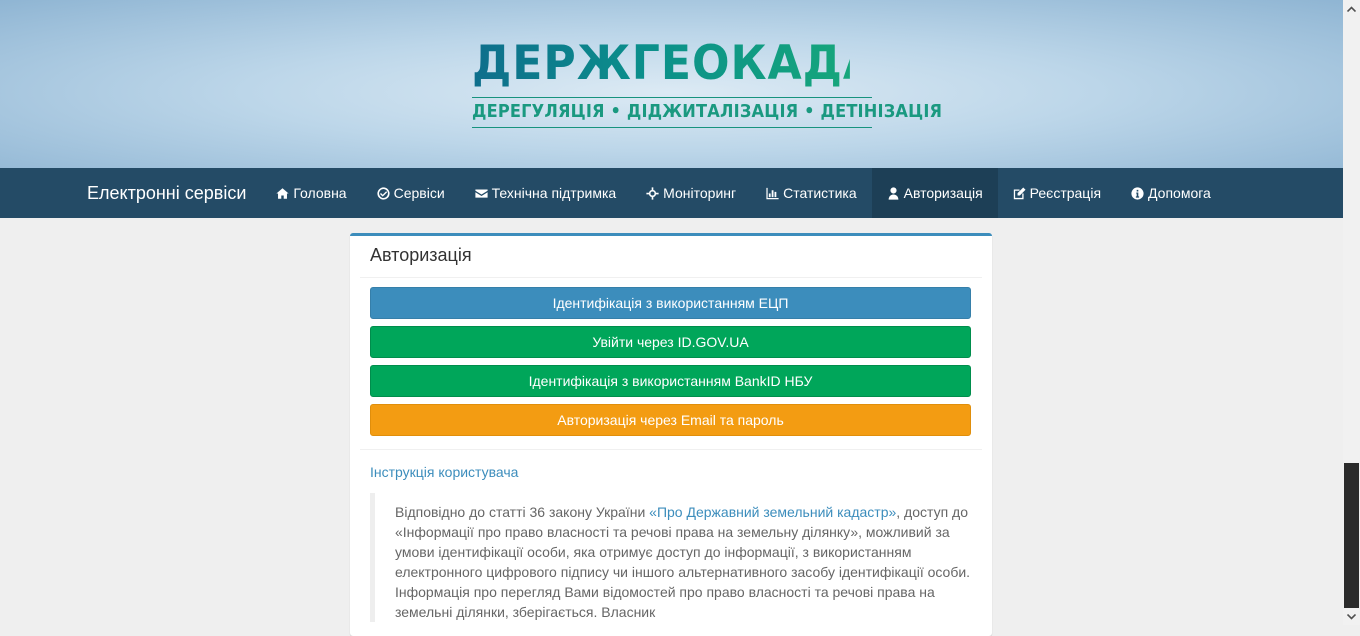 The image size is (1360, 636). I want to click on nav-item-label: Сервіси, so click(419, 193).